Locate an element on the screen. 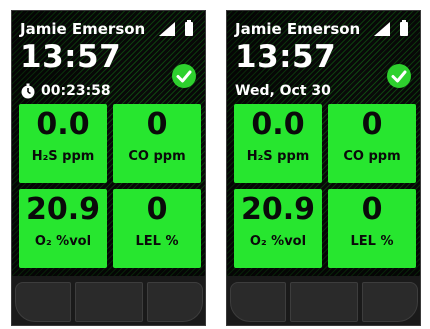 The width and height of the screenshot is (430, 329). current-date: Wed, Oct 30 is located at coordinates (283, 91).